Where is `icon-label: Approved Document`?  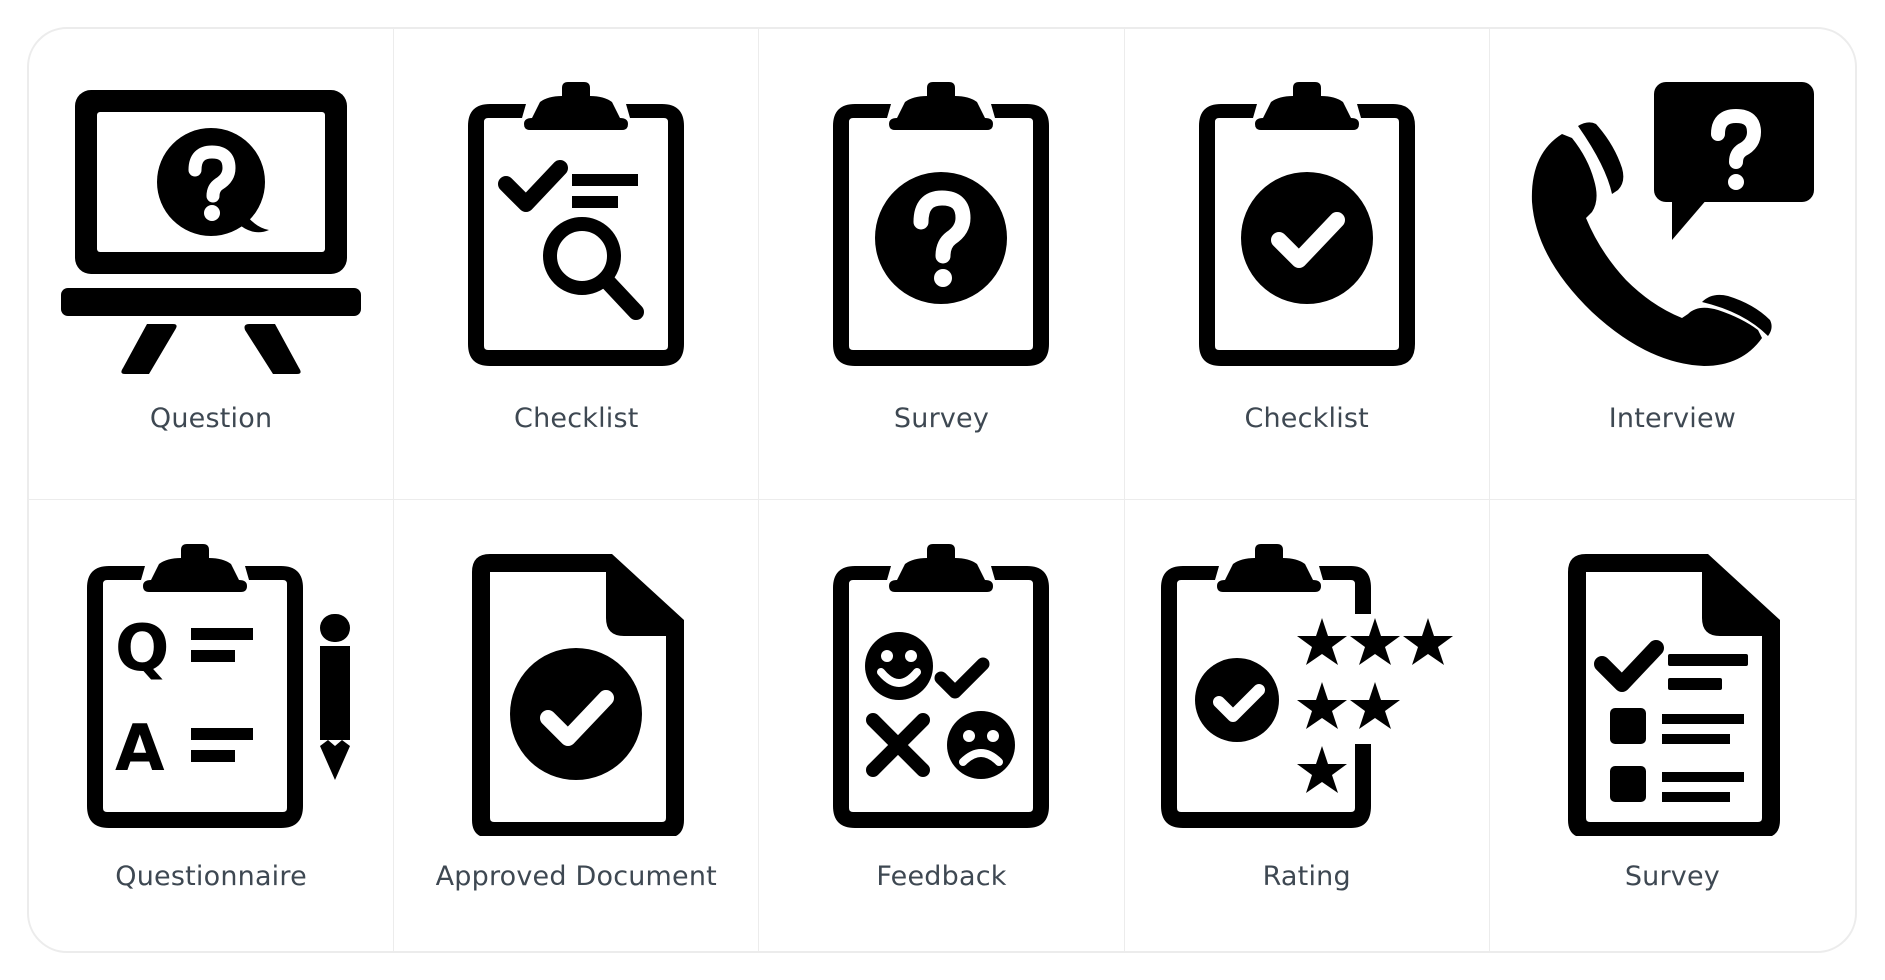 icon-label: Approved Document is located at coordinates (576, 876).